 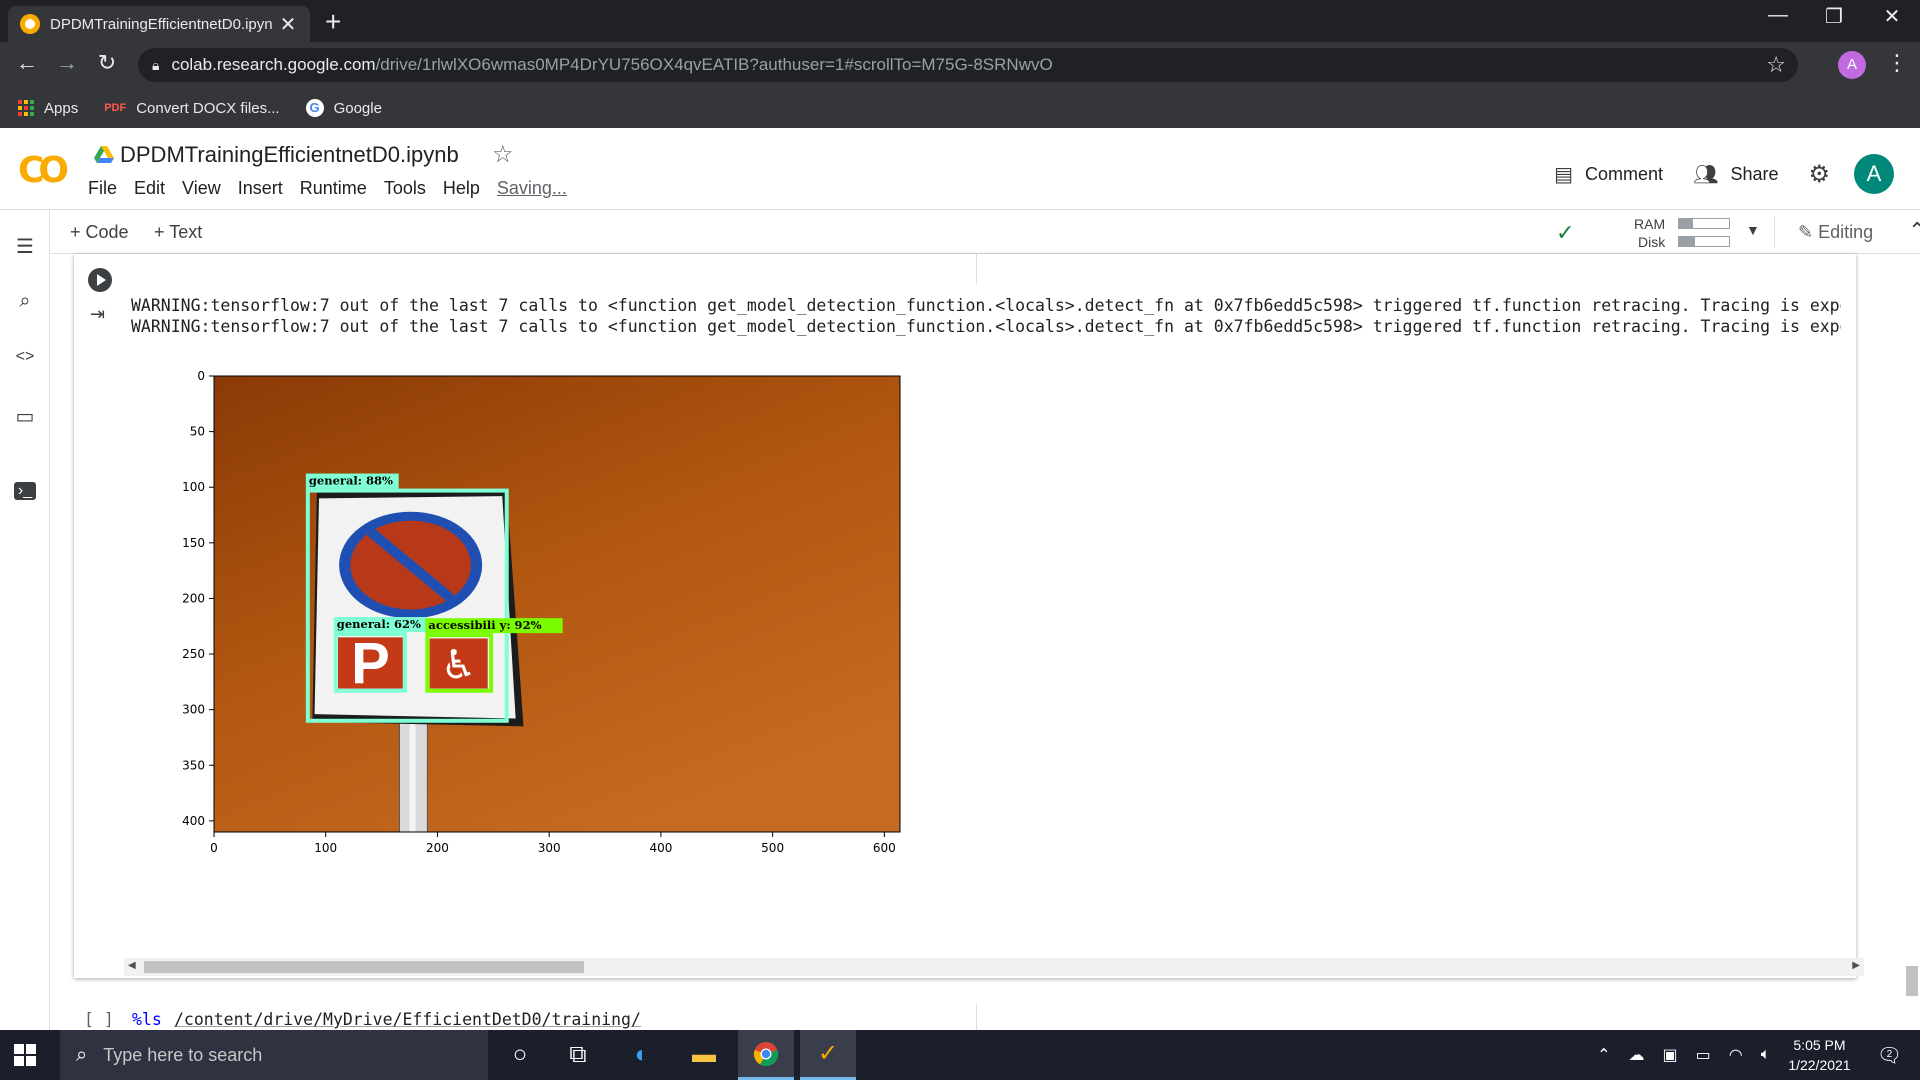 I want to click on detection-label: general: 62%, so click(x=379, y=624).